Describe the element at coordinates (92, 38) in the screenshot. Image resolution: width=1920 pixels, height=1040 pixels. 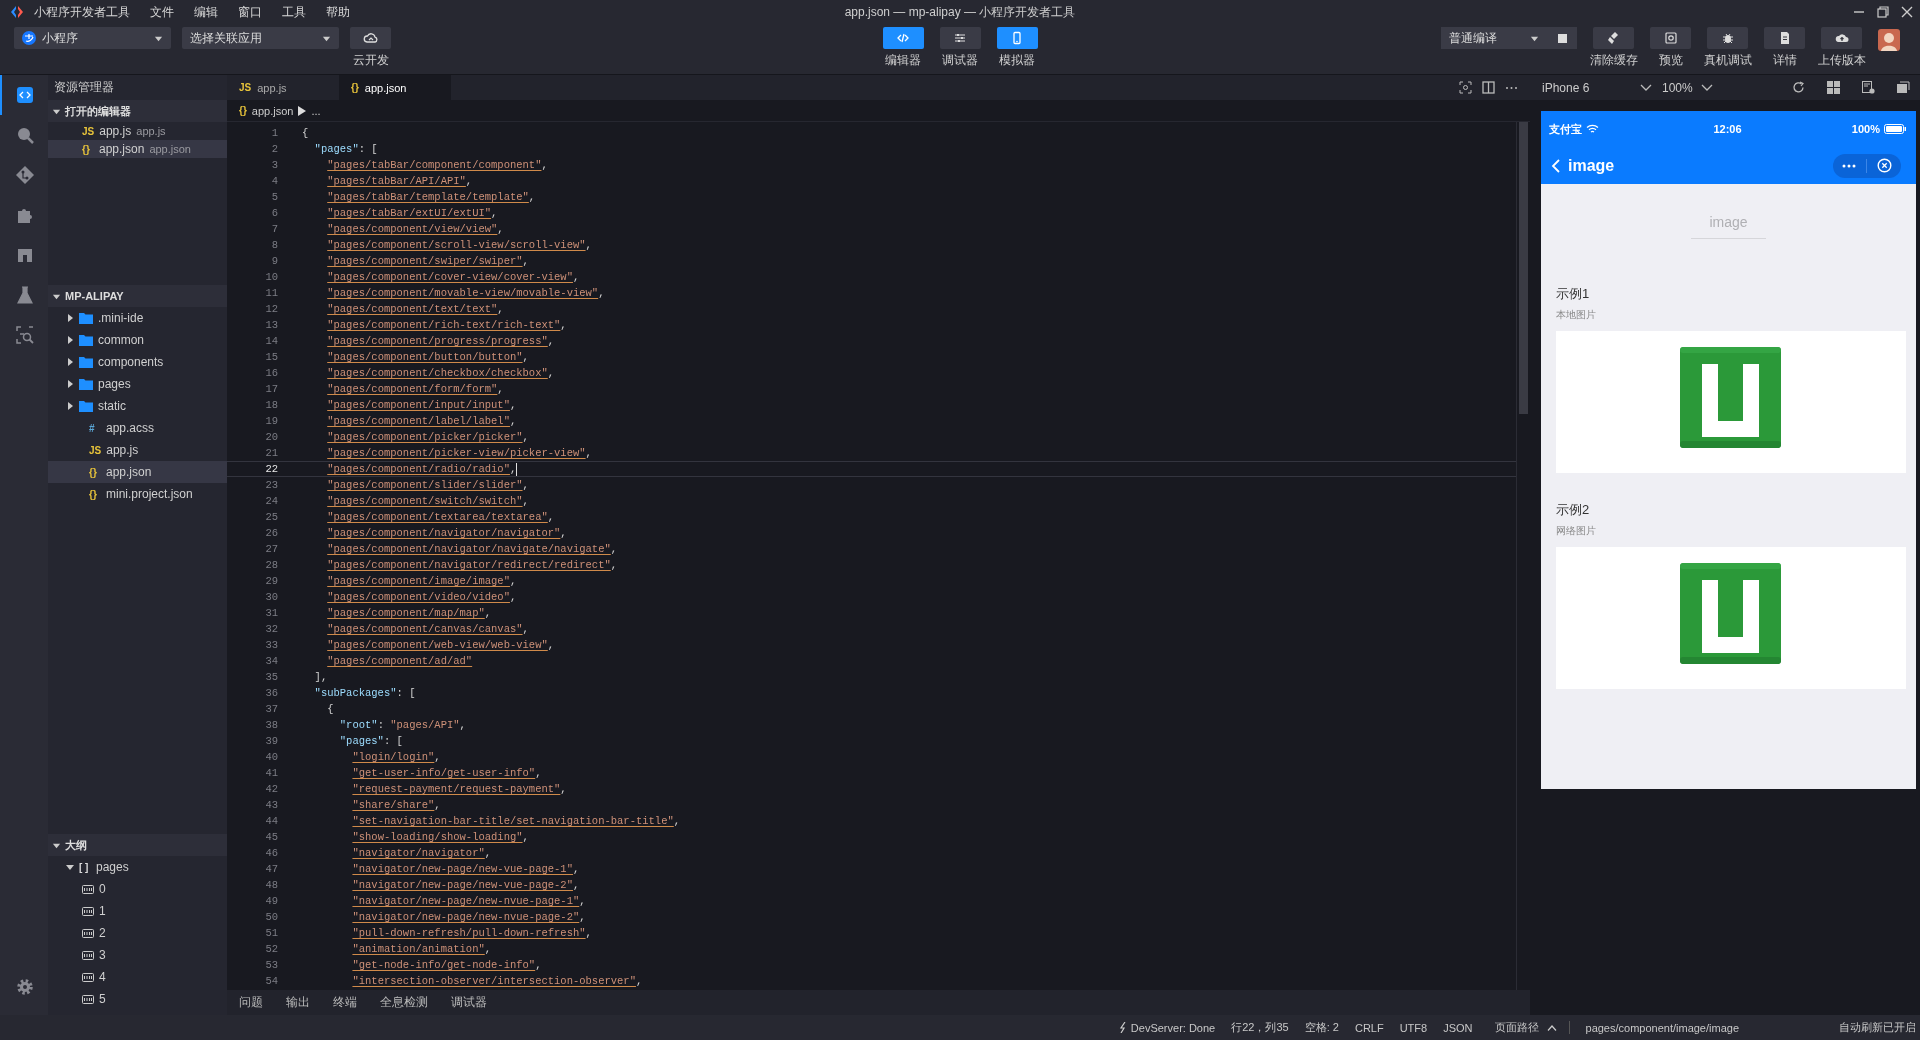
I see `app-type-dropdown: 小程序` at that location.